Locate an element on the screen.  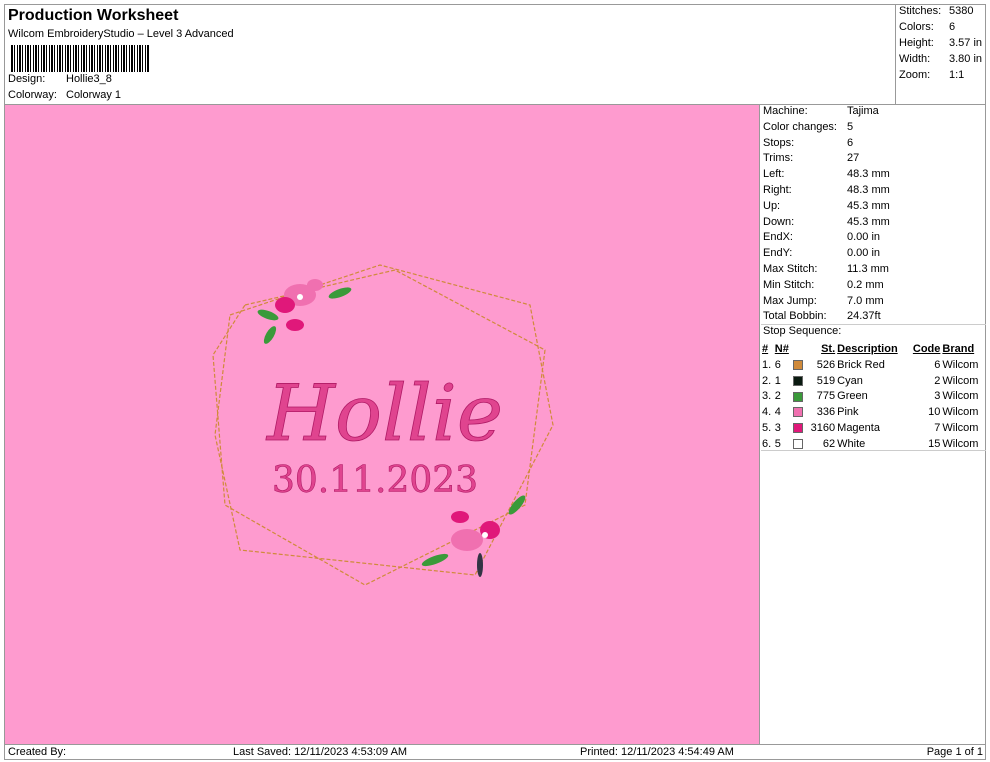
barcode is located at coordinates (80, 58).